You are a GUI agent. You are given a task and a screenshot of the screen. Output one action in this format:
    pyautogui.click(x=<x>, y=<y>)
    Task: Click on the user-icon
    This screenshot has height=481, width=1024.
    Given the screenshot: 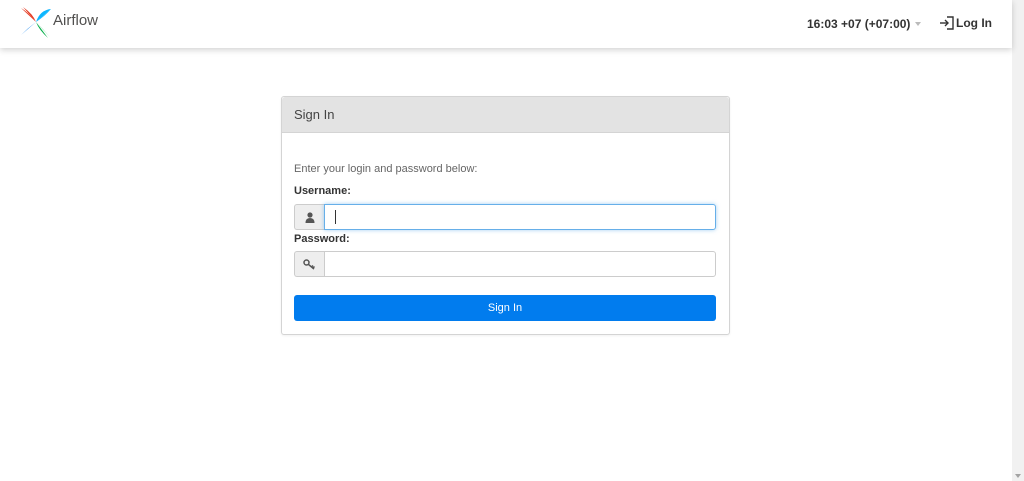 What is the action you would take?
    pyautogui.click(x=309, y=217)
    